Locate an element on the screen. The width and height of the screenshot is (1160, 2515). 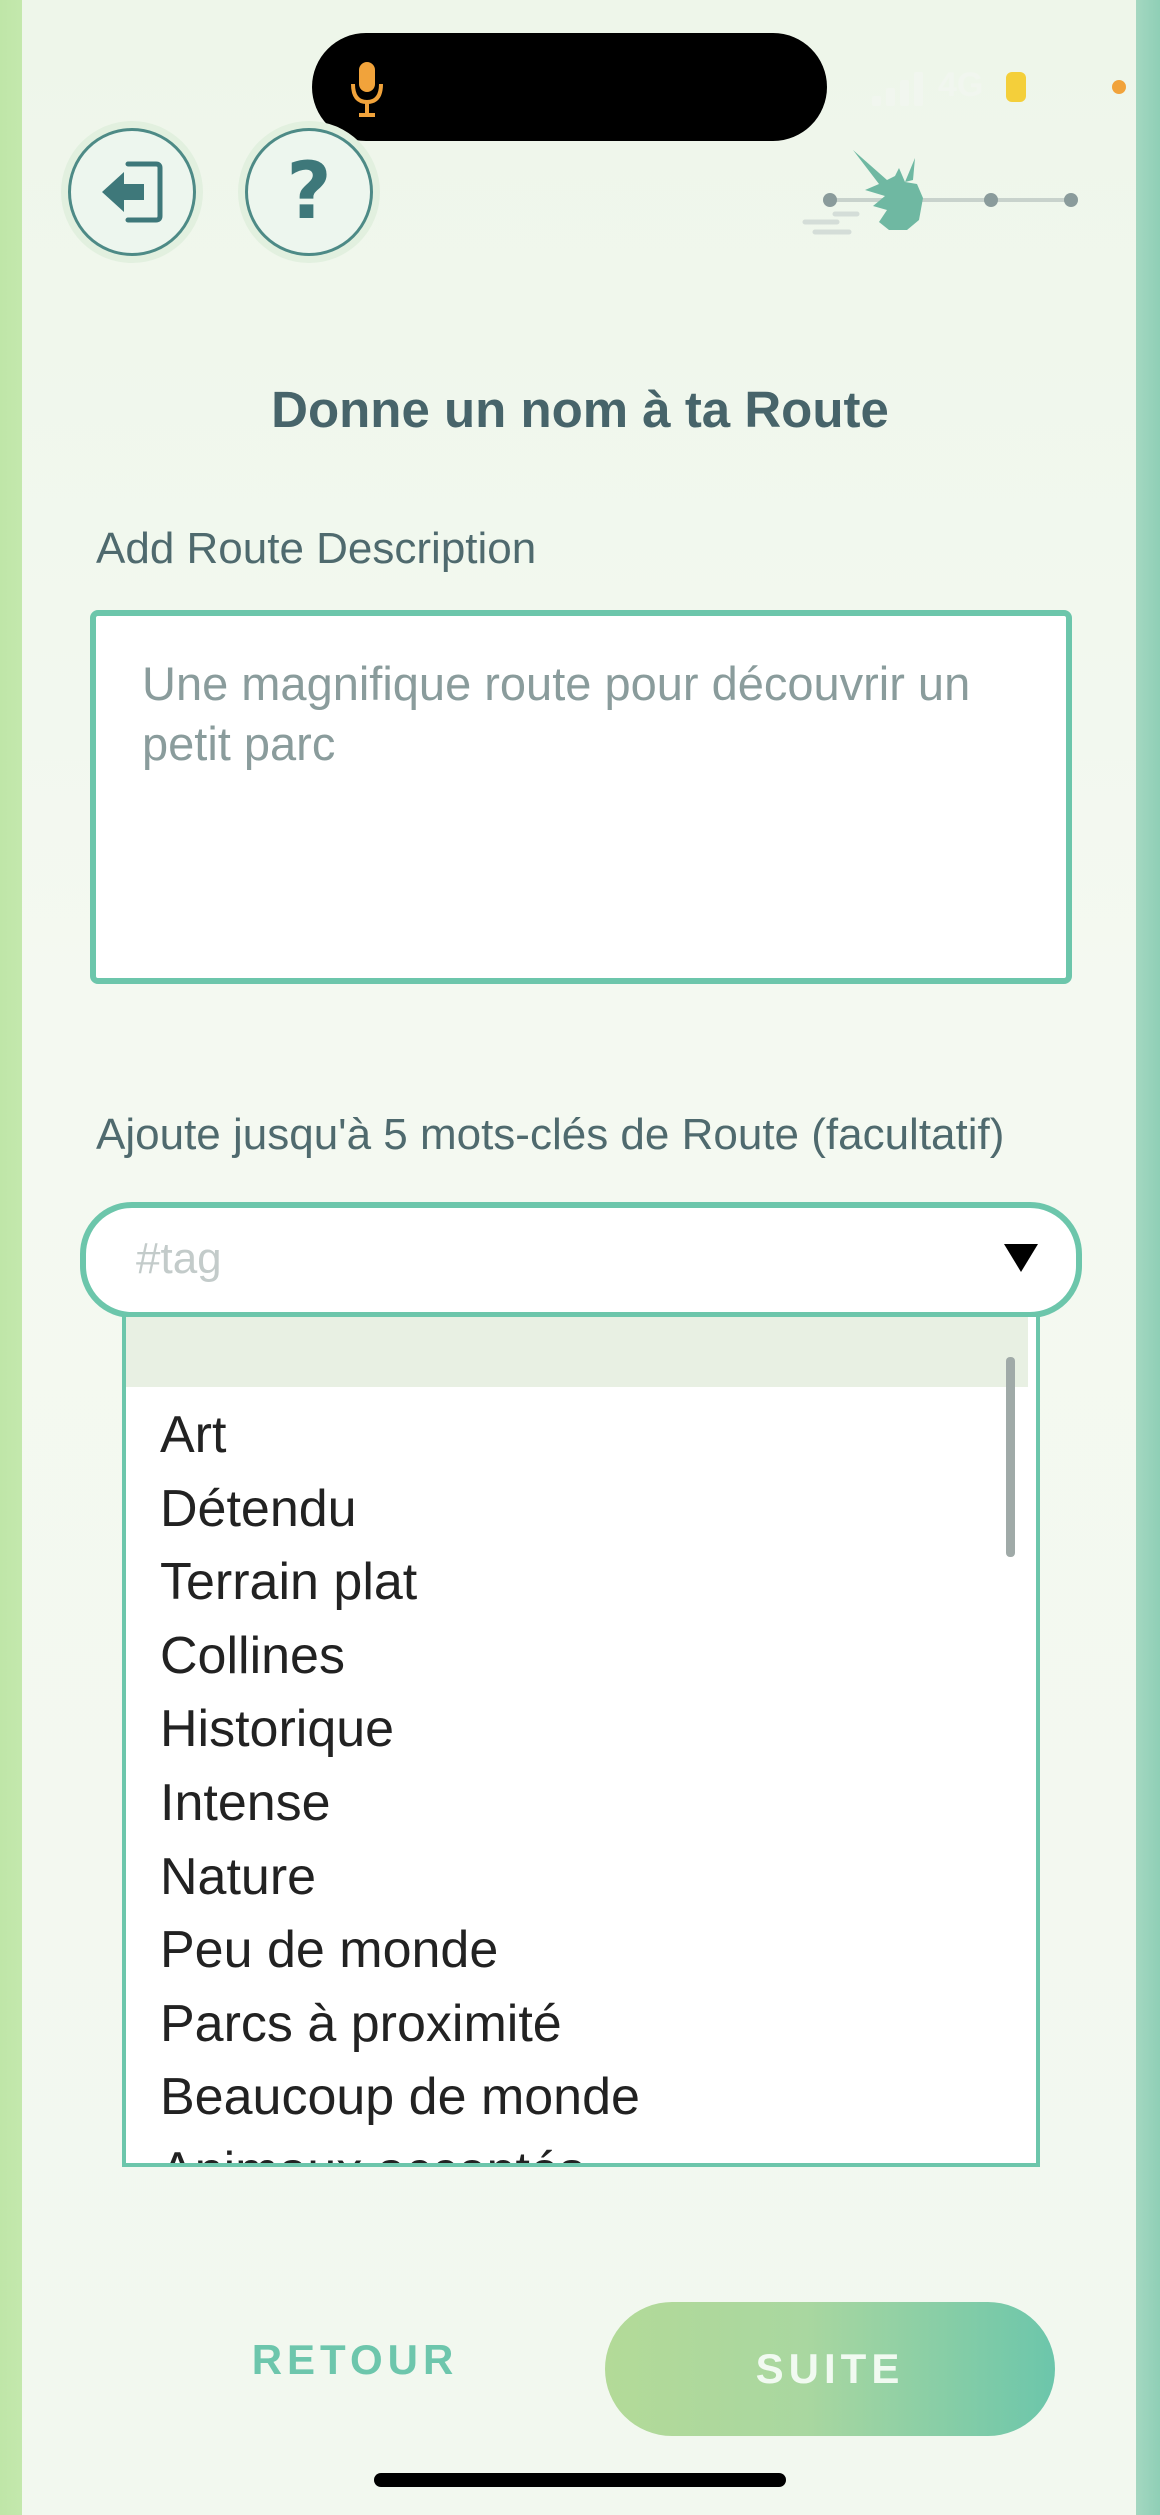
tag-option: Historique is located at coordinates (400, 1730).